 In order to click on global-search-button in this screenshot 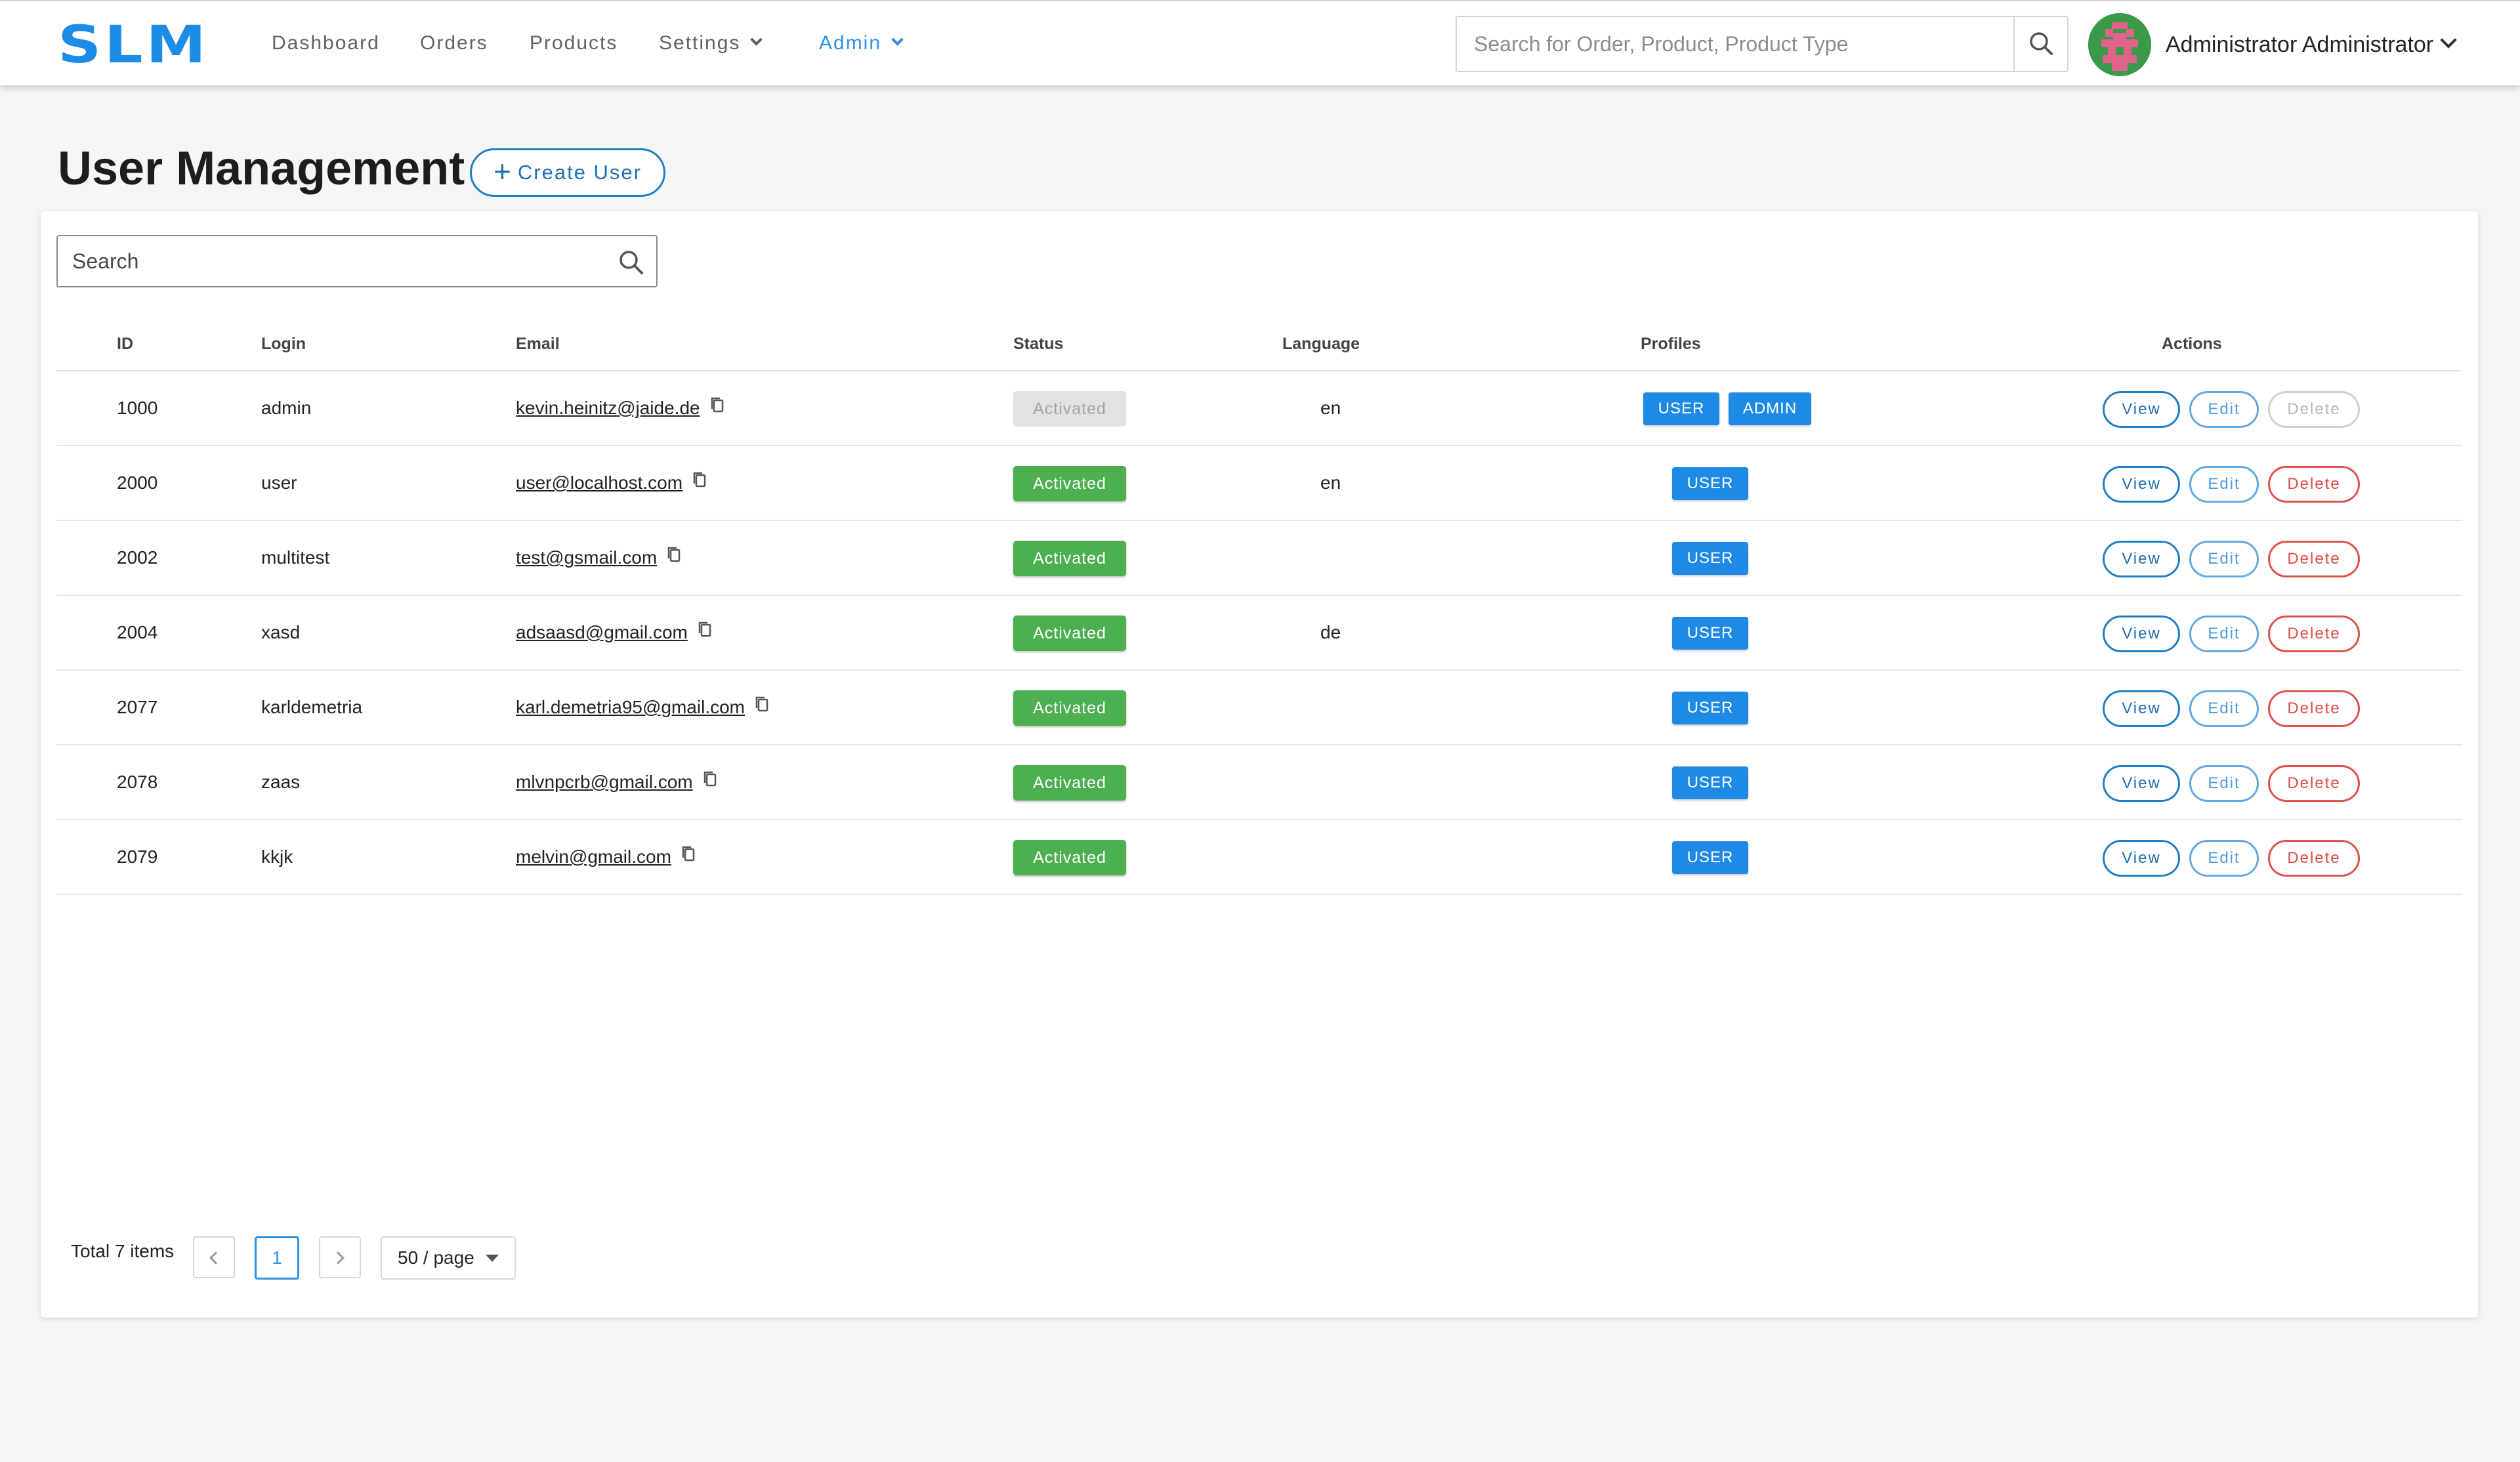, I will do `click(2040, 44)`.